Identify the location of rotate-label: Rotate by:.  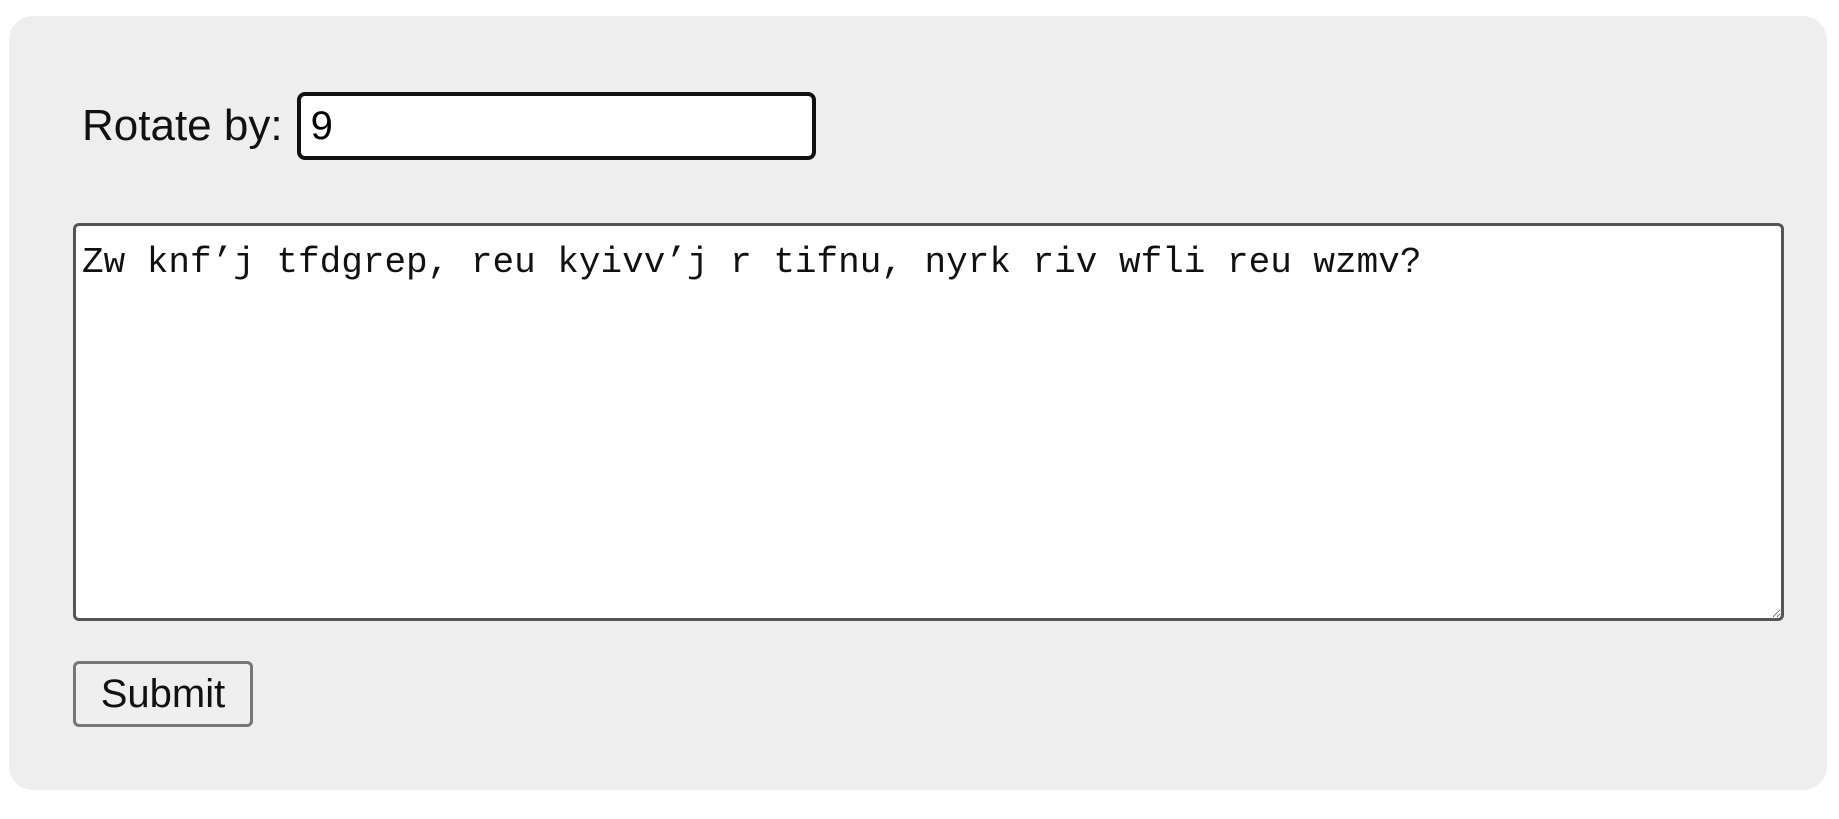
(182, 125).